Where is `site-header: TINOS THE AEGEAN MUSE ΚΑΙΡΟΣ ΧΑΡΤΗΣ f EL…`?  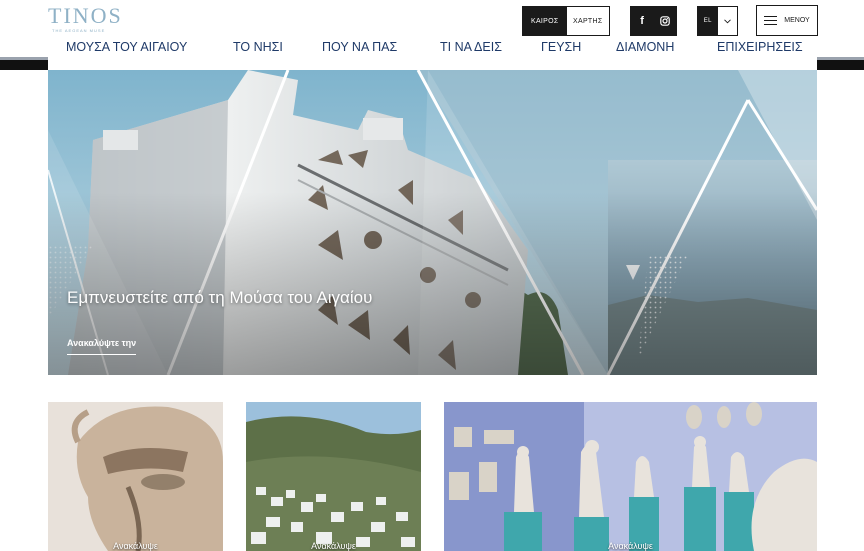 site-header: TINOS THE AEGEAN MUSE ΚΑΙΡΟΣ ΧΑΡΤΗΣ f EL… is located at coordinates (432, 35).